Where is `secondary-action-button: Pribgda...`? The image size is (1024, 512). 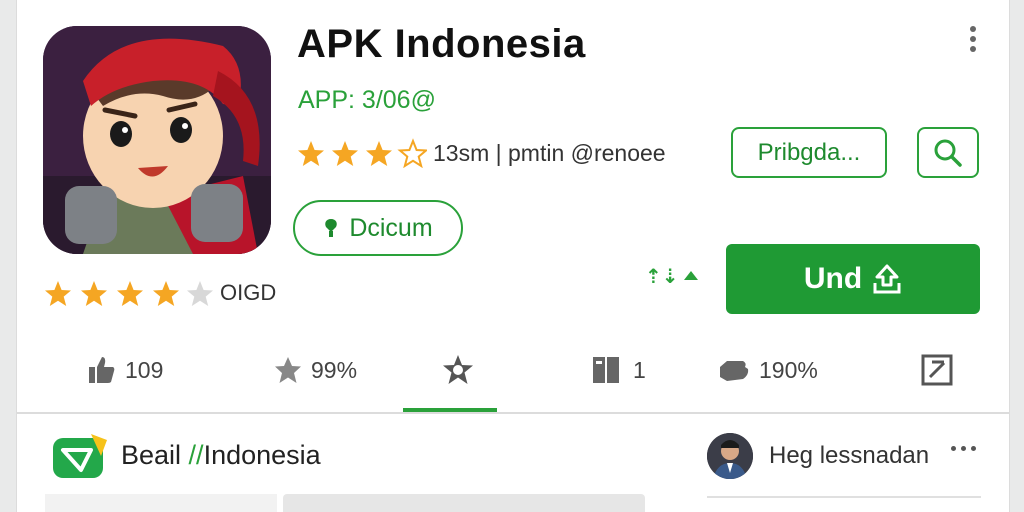
secondary-action-button: Pribgda... is located at coordinates (809, 152).